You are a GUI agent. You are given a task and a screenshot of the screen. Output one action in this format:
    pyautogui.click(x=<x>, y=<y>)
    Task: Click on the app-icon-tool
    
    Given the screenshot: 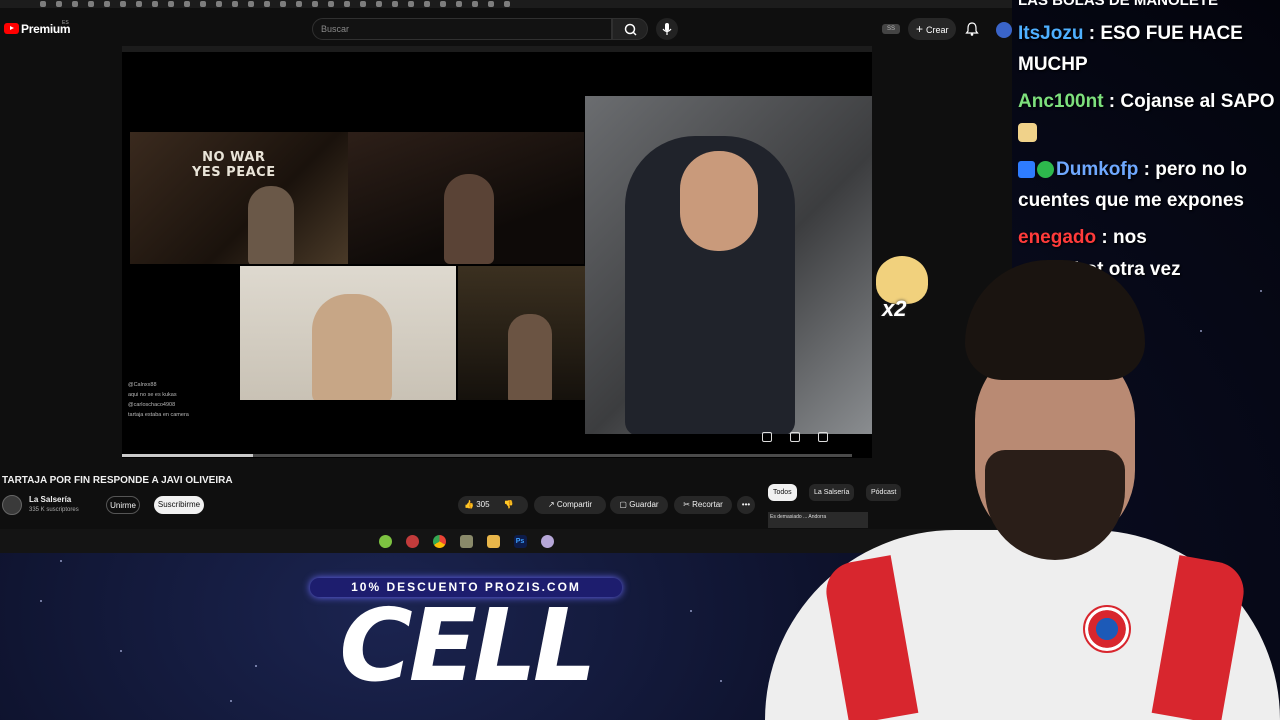 What is the action you would take?
    pyautogui.click(x=466, y=541)
    